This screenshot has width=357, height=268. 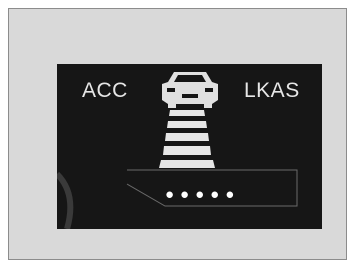 What do you see at coordinates (203, 194) in the screenshot?
I see `distance-dots: ●●●●●` at bounding box center [203, 194].